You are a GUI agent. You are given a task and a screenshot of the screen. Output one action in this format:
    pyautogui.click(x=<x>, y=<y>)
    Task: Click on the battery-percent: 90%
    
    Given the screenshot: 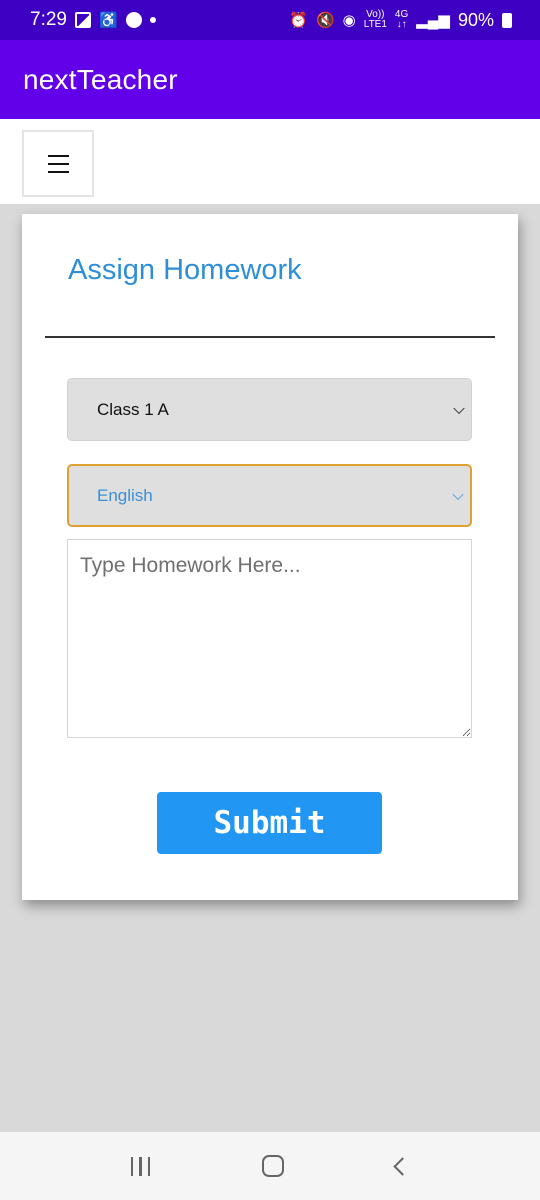 What is the action you would take?
    pyautogui.click(x=475, y=19)
    